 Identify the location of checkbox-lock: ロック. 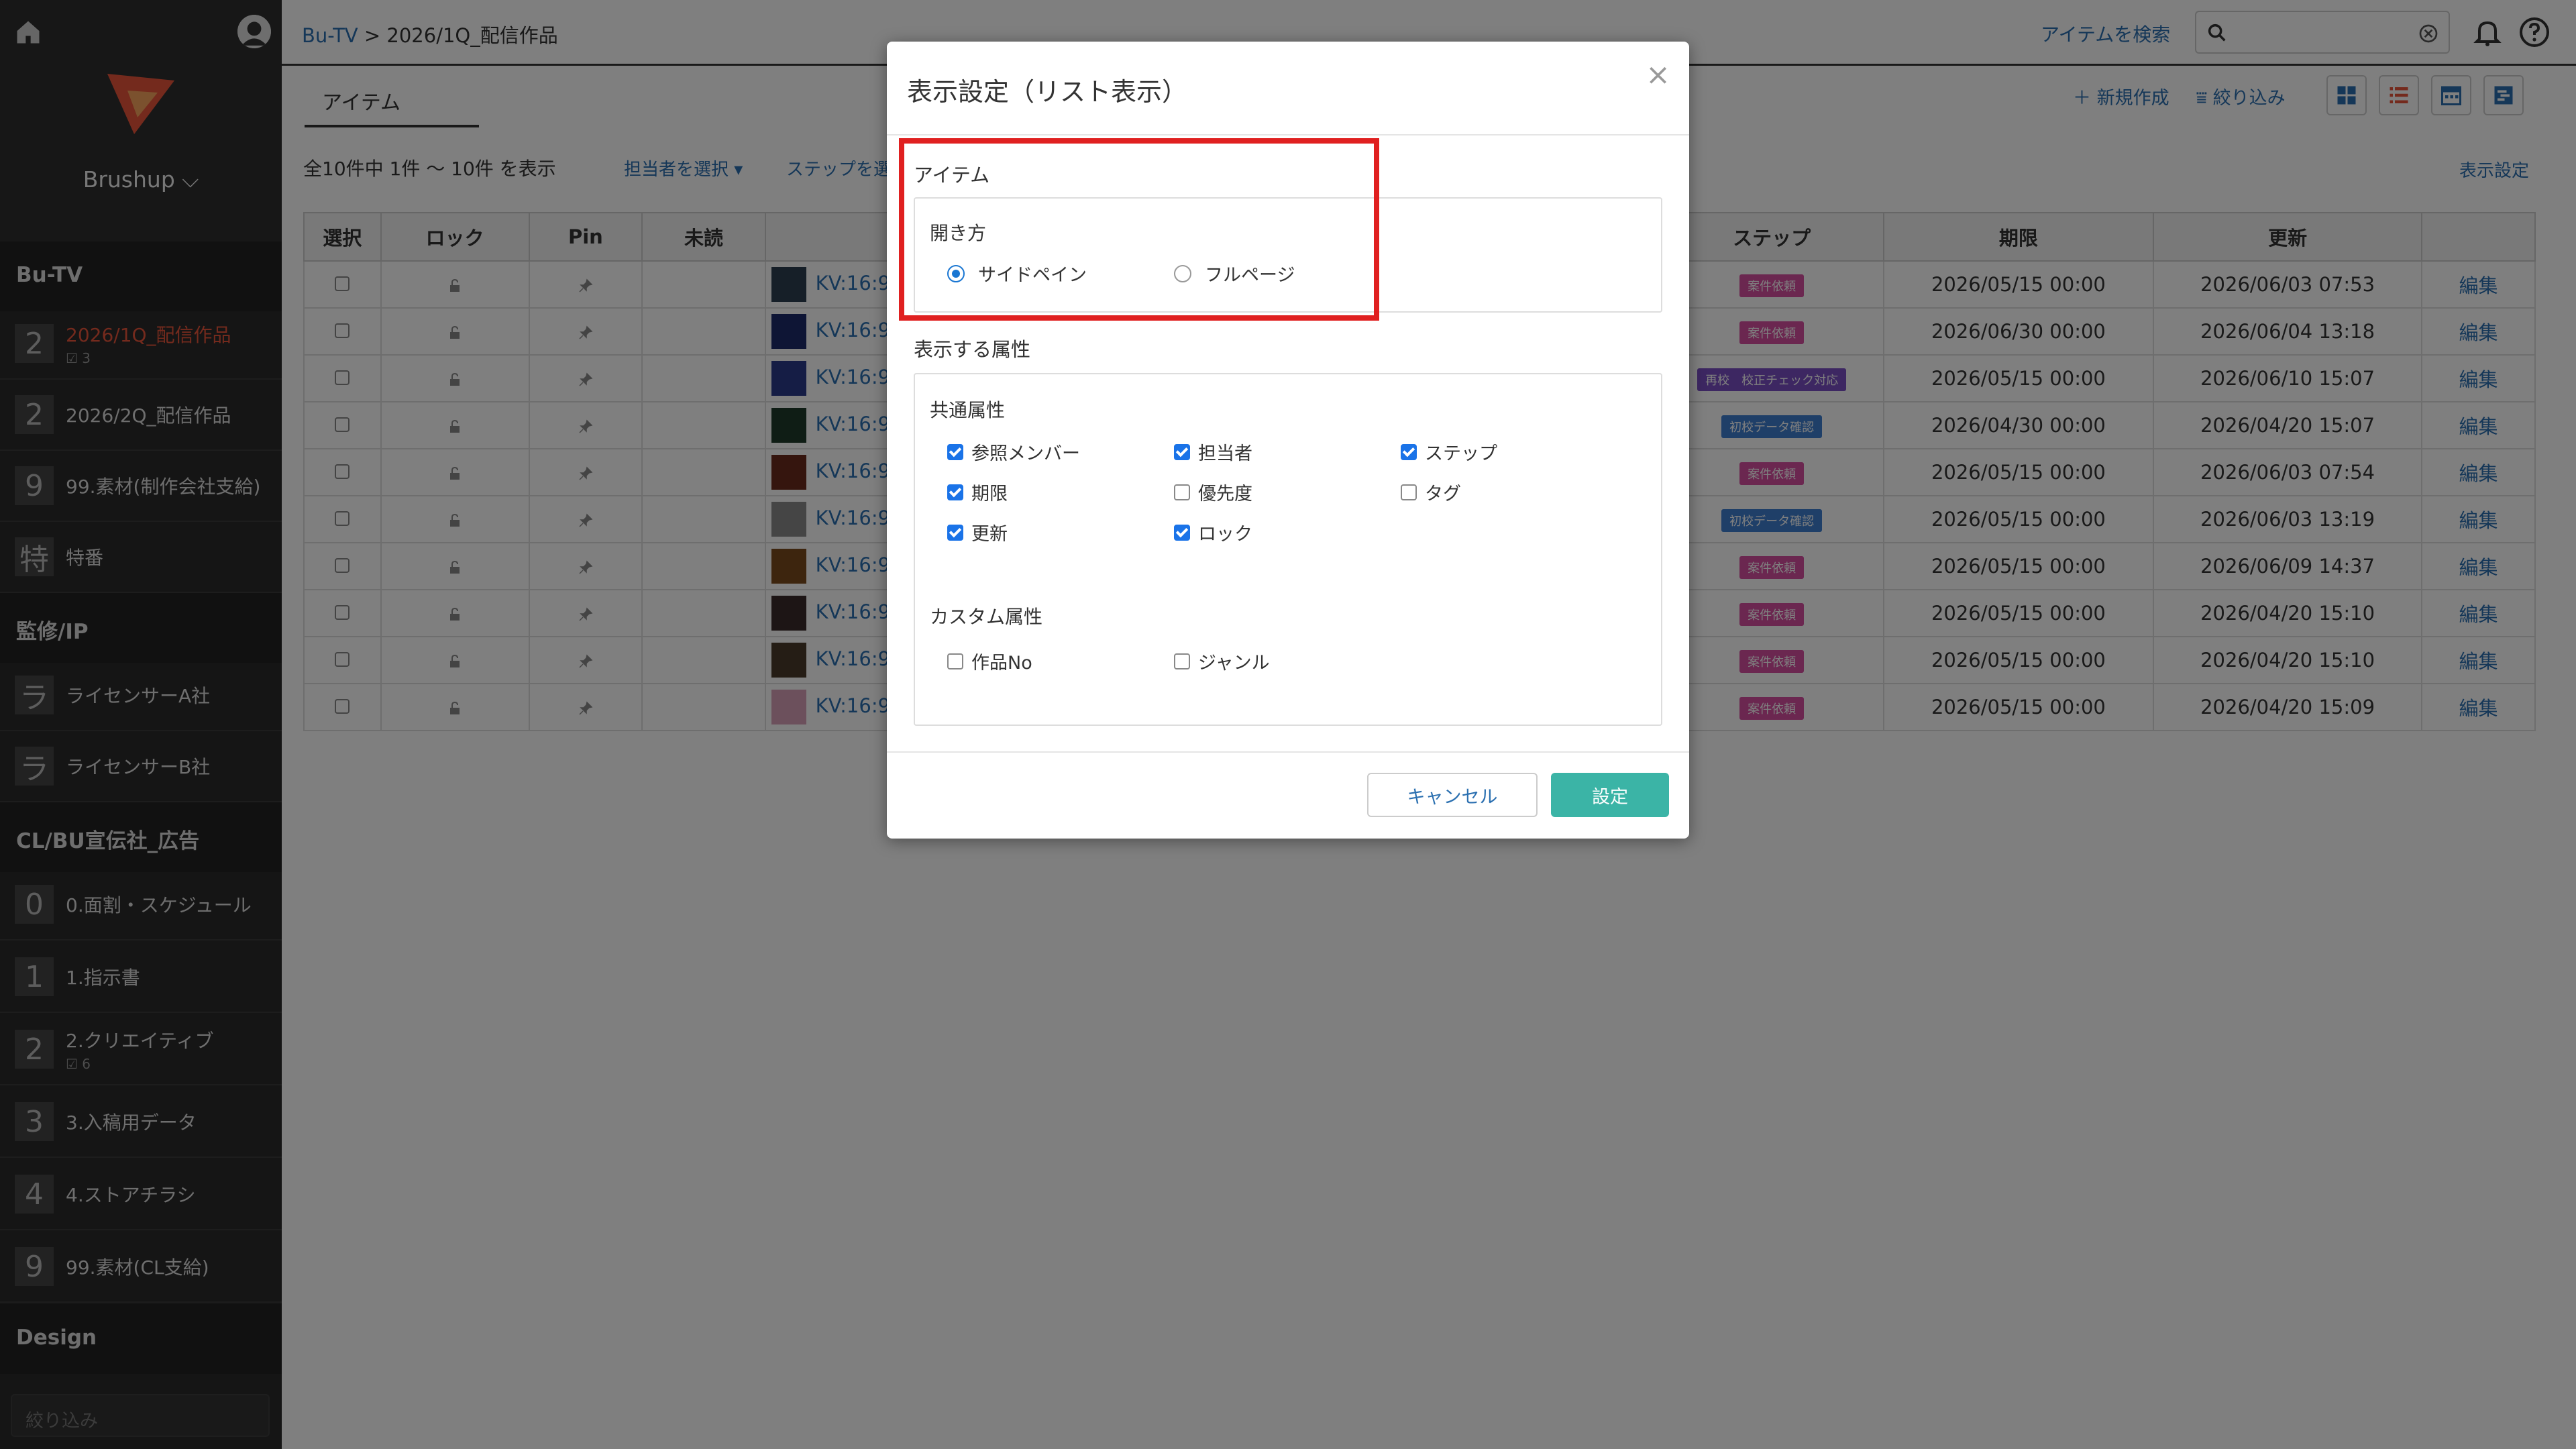
(1213, 532).